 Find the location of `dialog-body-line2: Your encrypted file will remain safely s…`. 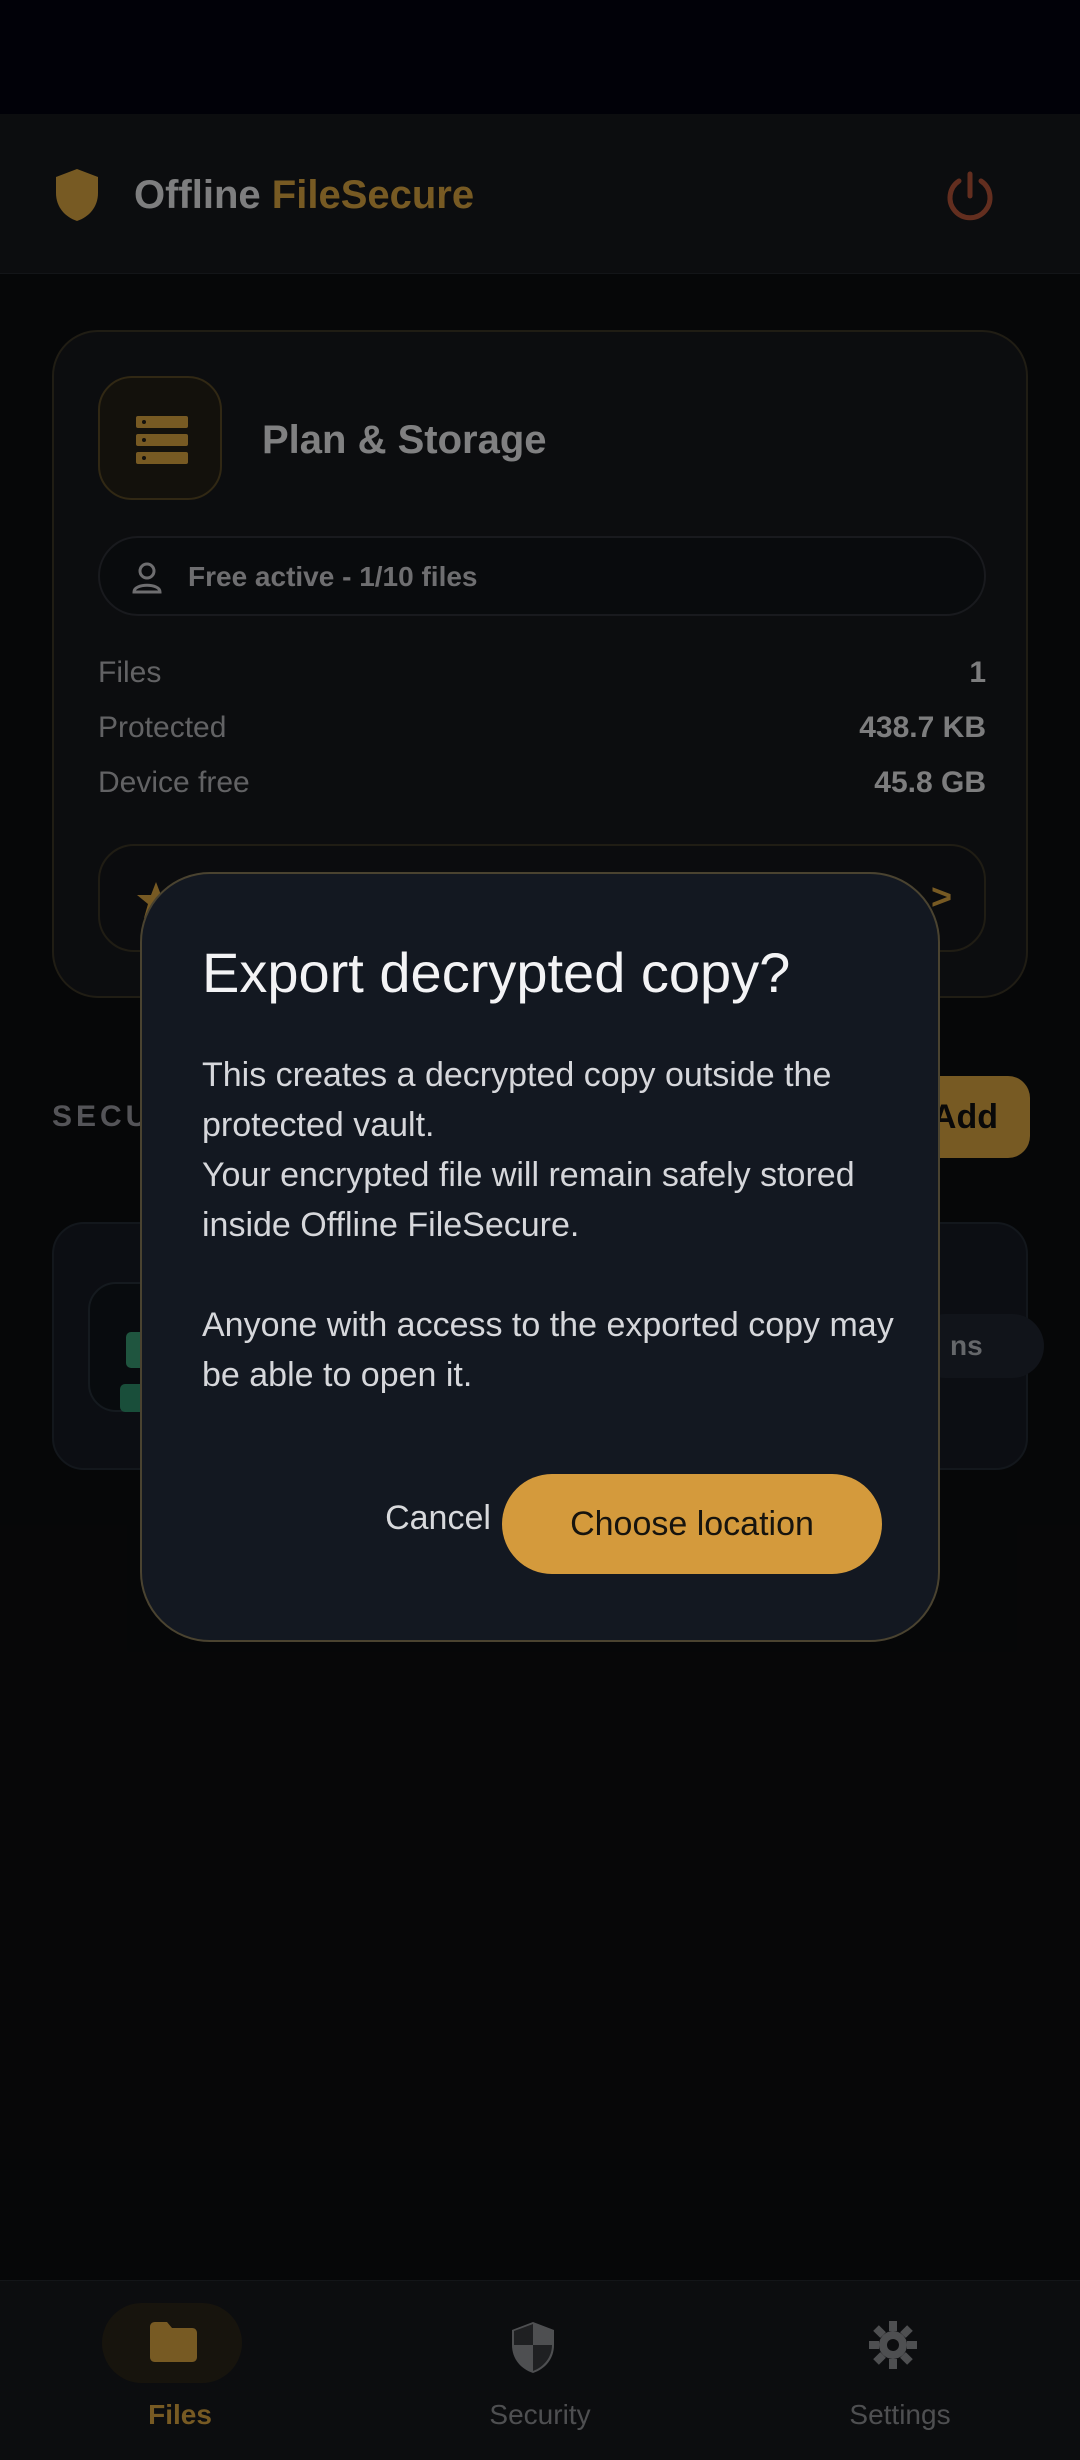

dialog-body-line2: Your encrypted file will remain safely s… is located at coordinates (528, 1200).